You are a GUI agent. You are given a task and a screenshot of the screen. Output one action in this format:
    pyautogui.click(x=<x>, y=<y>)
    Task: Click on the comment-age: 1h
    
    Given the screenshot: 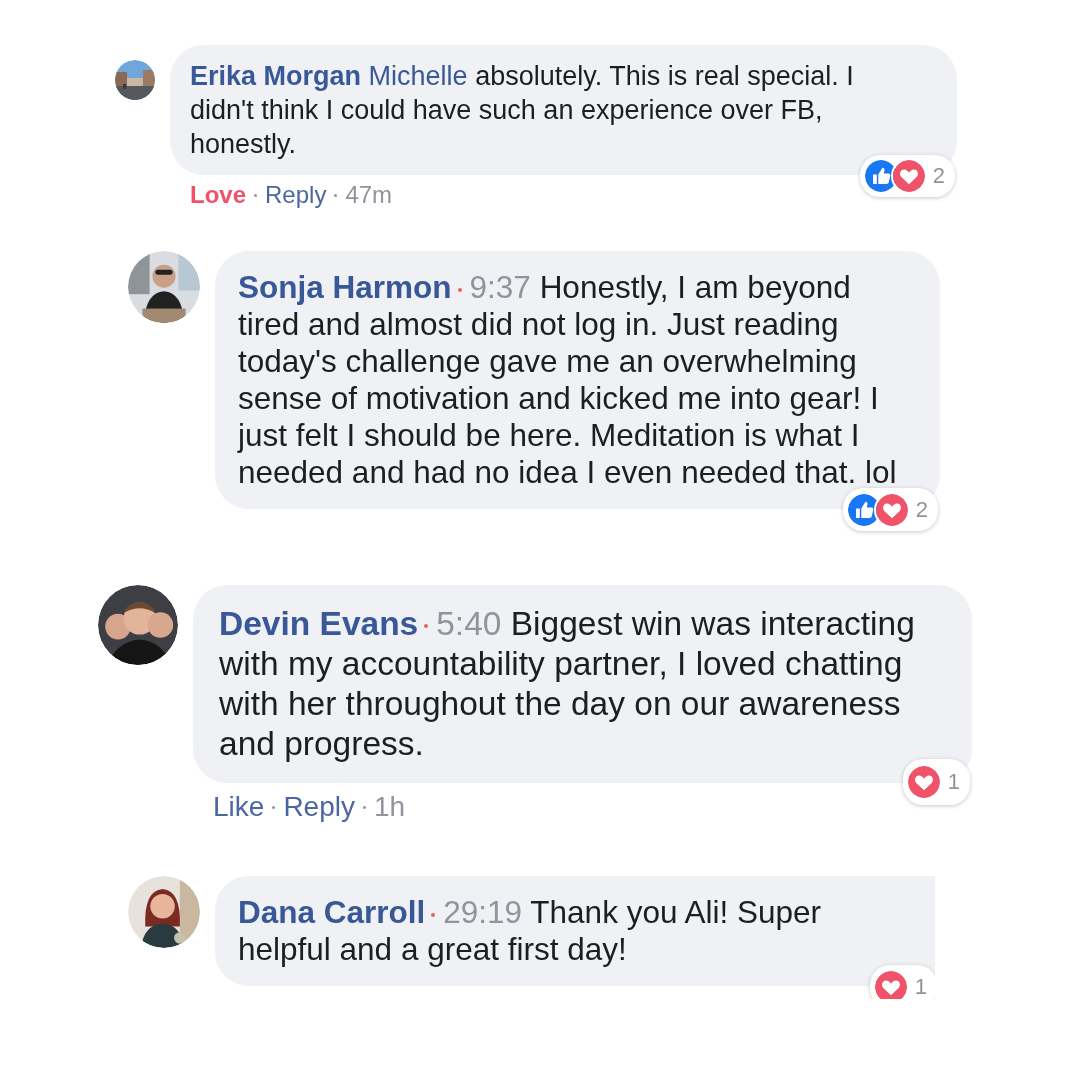 What is the action you would take?
    pyautogui.click(x=389, y=807)
    